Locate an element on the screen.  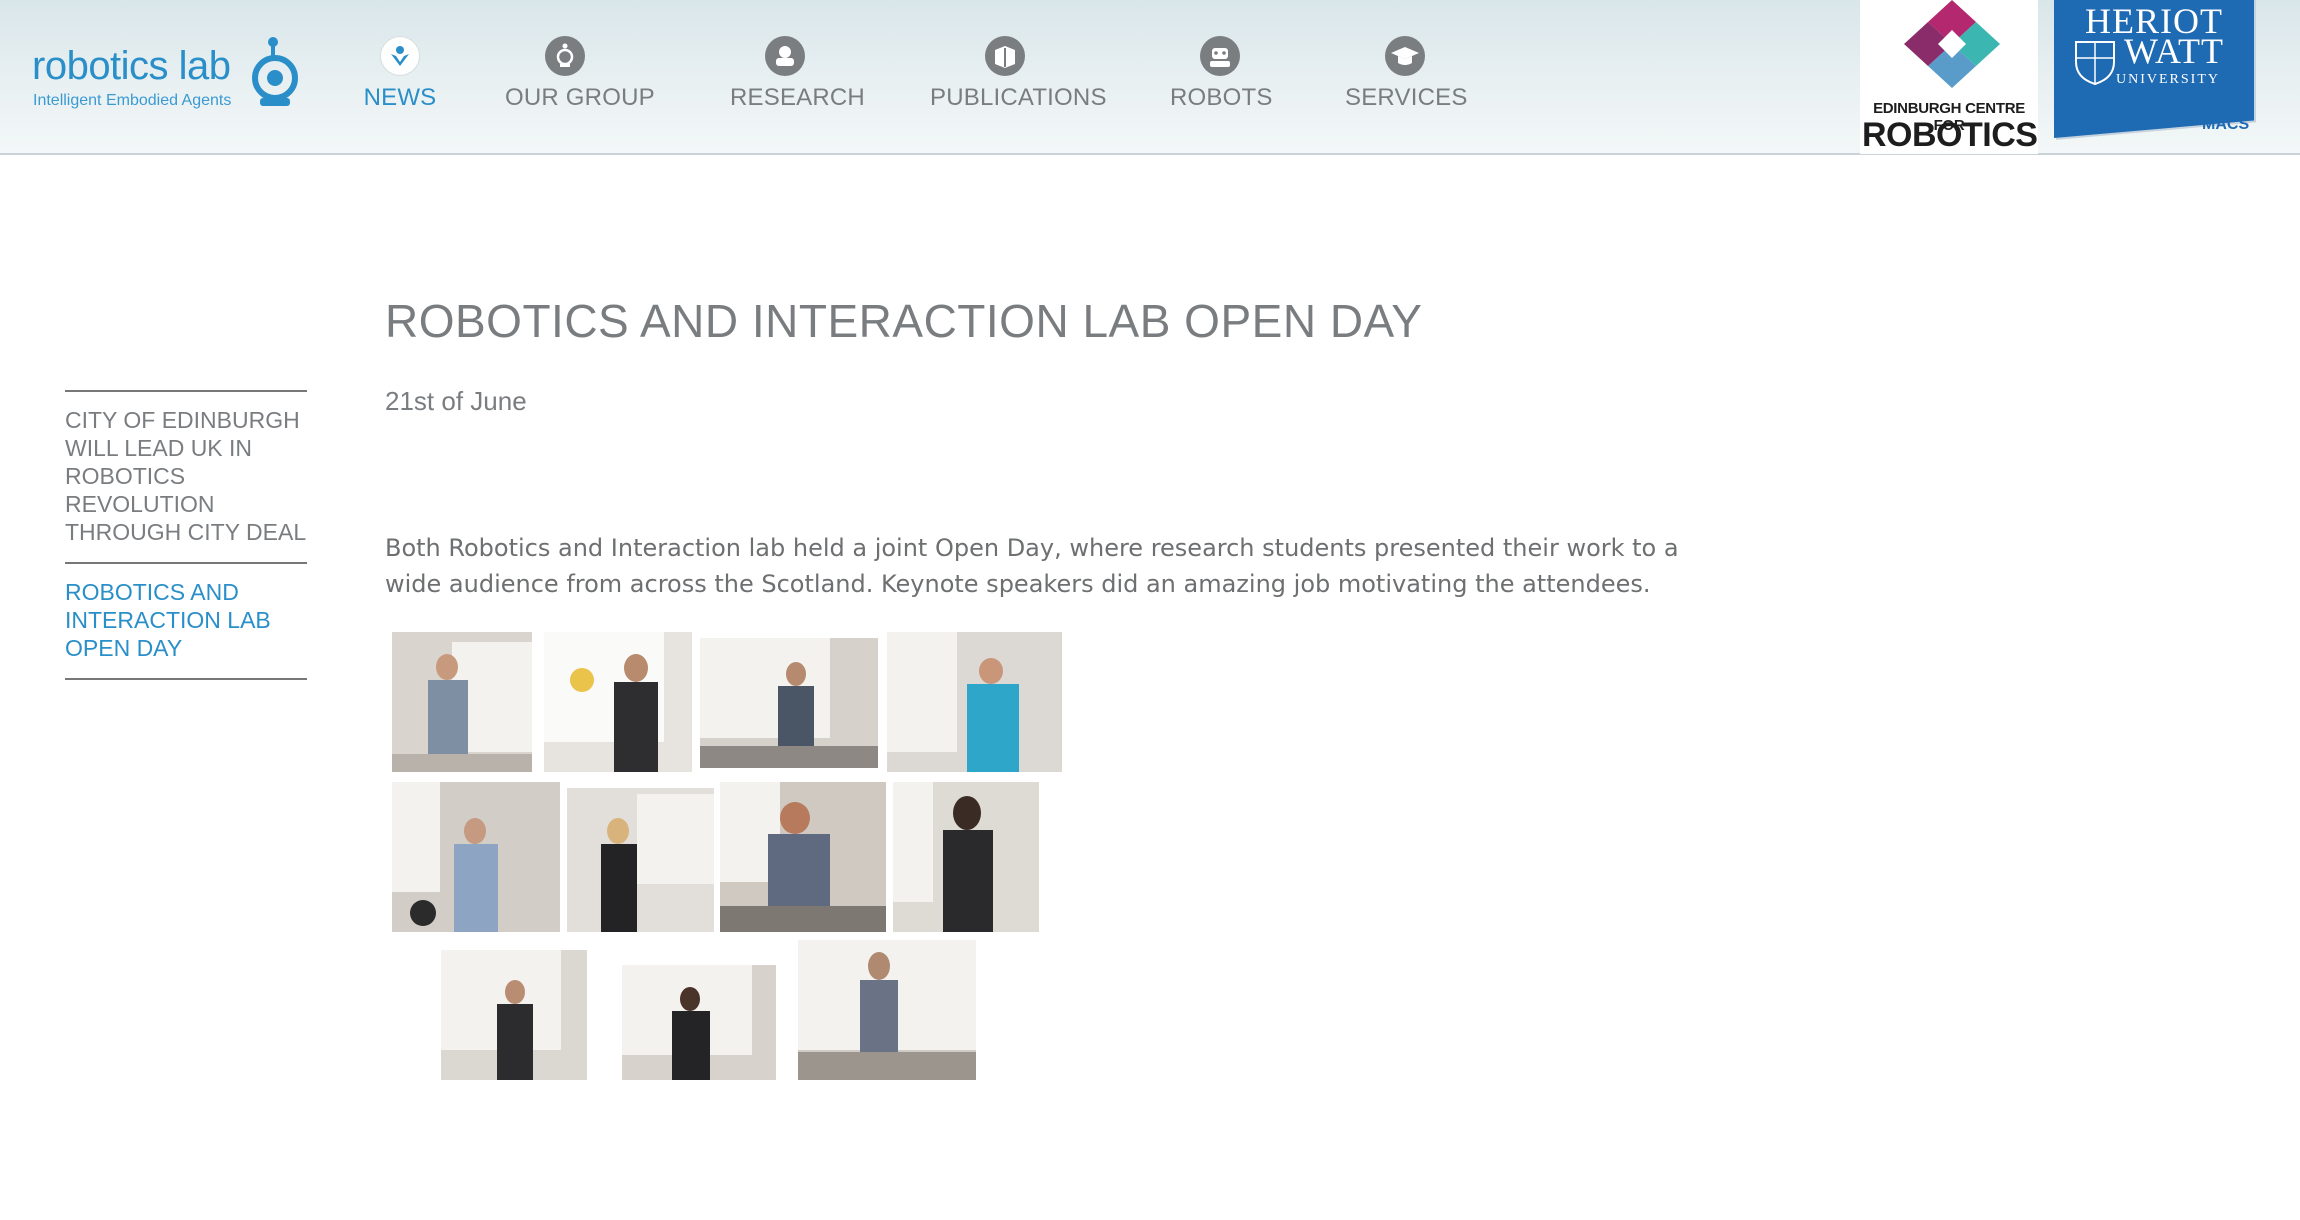
nav-label-robots: ROBOTS is located at coordinates (1221, 97).